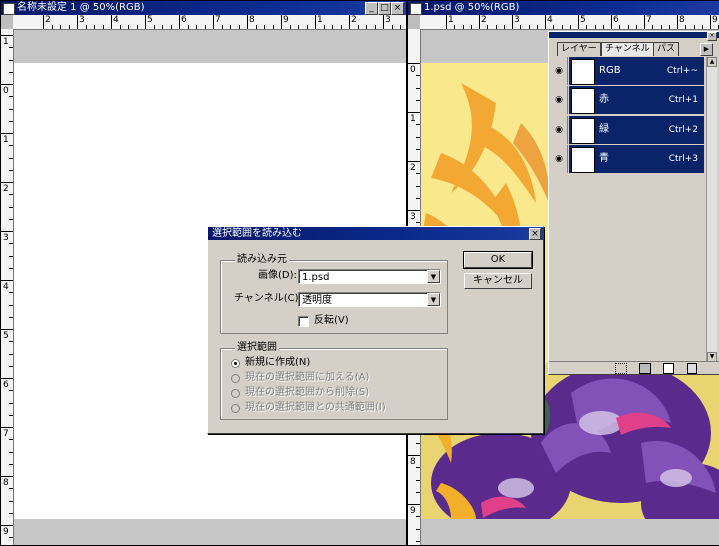  Describe the element at coordinates (535, 234) in the screenshot. I see `dialog-close-button: ×` at that location.